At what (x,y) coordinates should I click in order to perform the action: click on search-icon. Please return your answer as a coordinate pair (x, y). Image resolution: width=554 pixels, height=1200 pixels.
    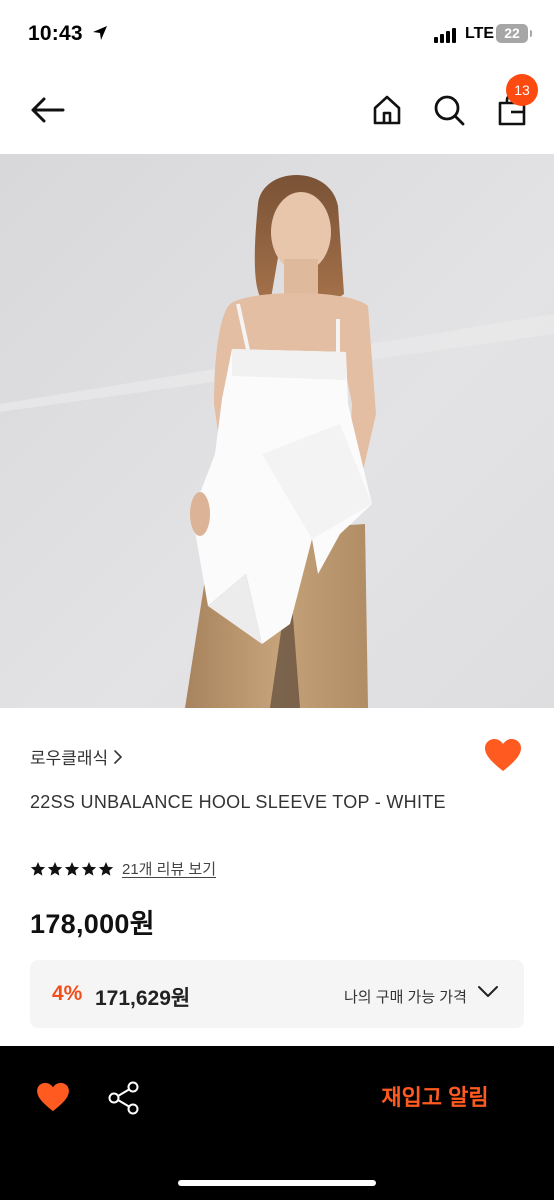
    Looking at the image, I should click on (449, 110).